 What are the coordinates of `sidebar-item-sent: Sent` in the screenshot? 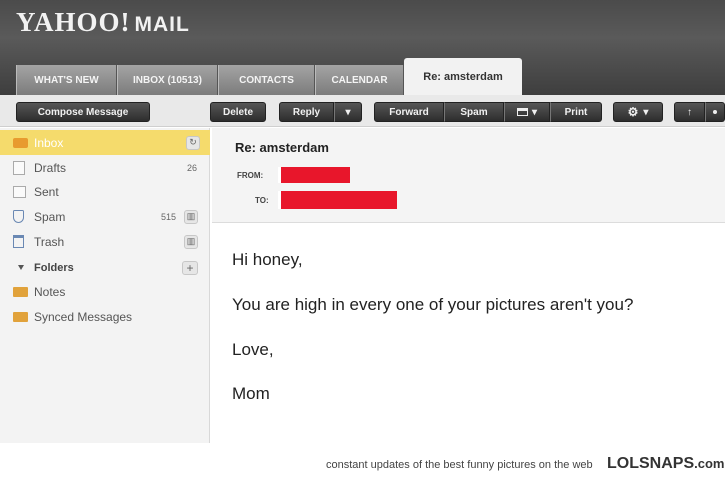 It's located at (105, 191).